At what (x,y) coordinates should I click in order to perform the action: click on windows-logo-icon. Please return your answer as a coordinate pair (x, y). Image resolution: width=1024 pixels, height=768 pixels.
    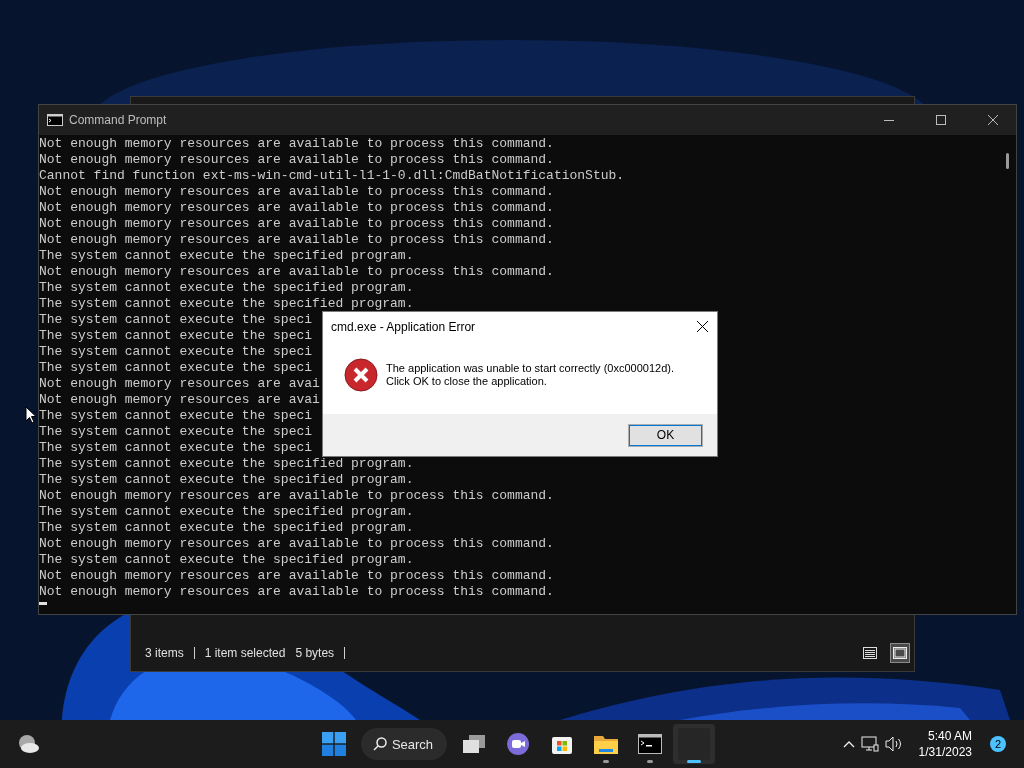
    Looking at the image, I should click on (333, 744).